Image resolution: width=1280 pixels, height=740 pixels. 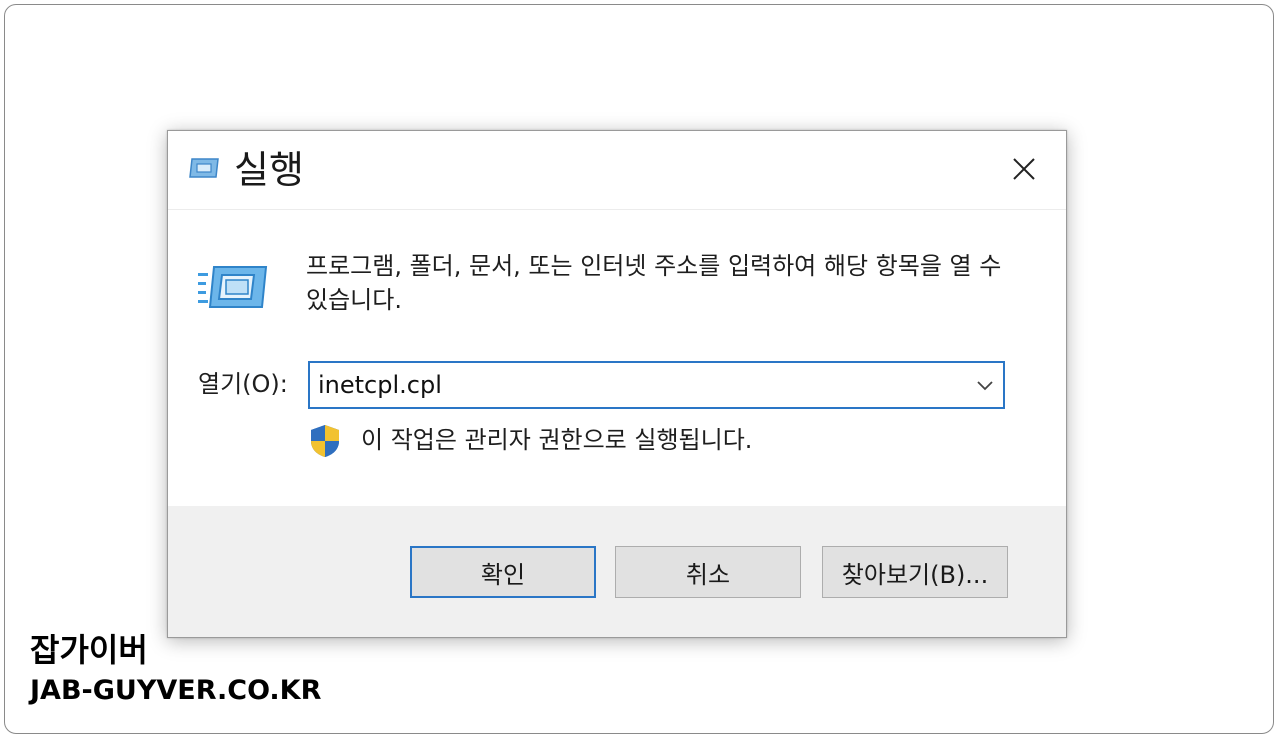 I want to click on open-input: inetcpl.cpl, so click(x=380, y=385).